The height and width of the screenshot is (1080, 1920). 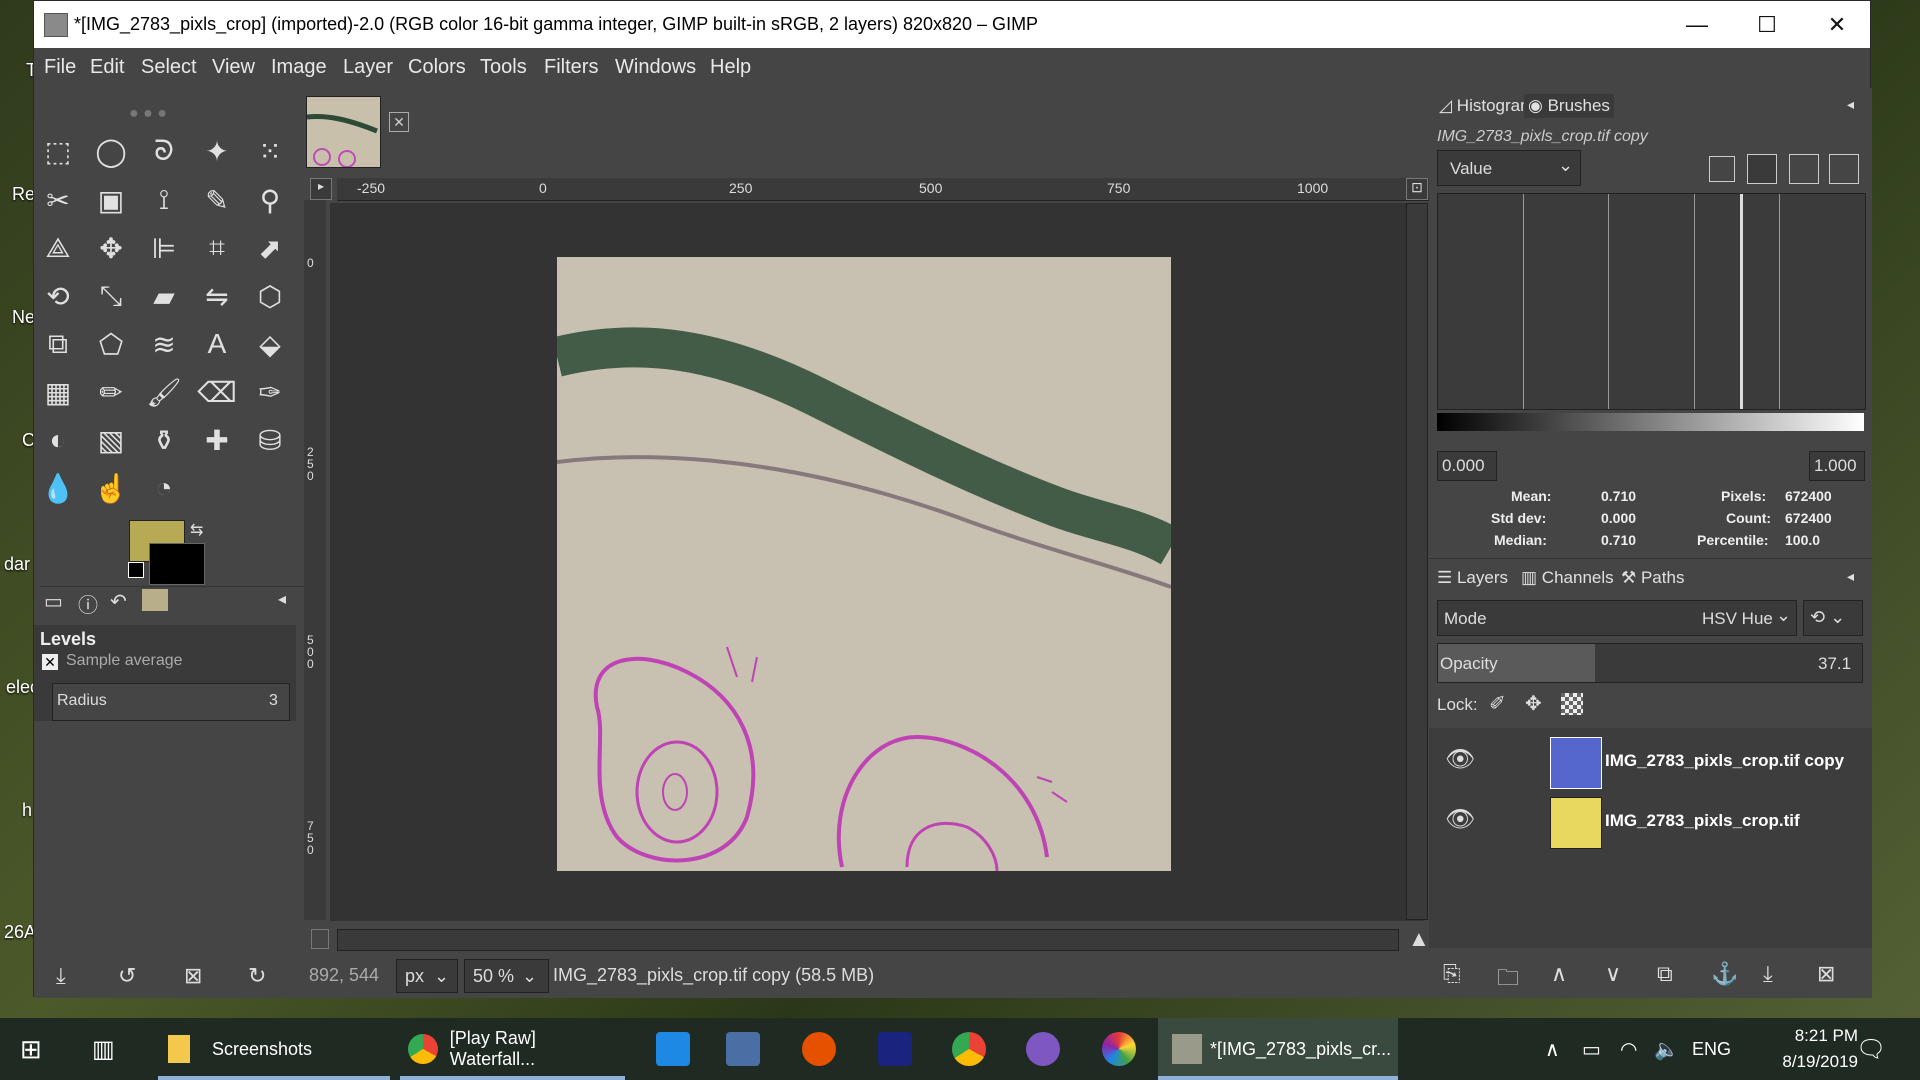 I want to click on lower-layer-icon: ∨, so click(x=1613, y=974).